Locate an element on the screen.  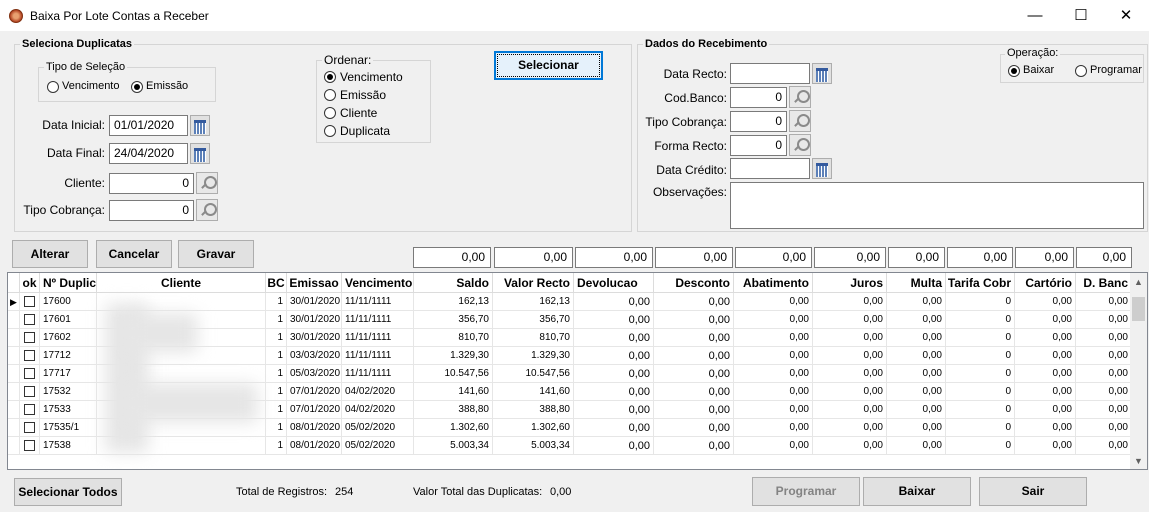
ordenar-vencimento-radio is located at coordinates (330, 77).